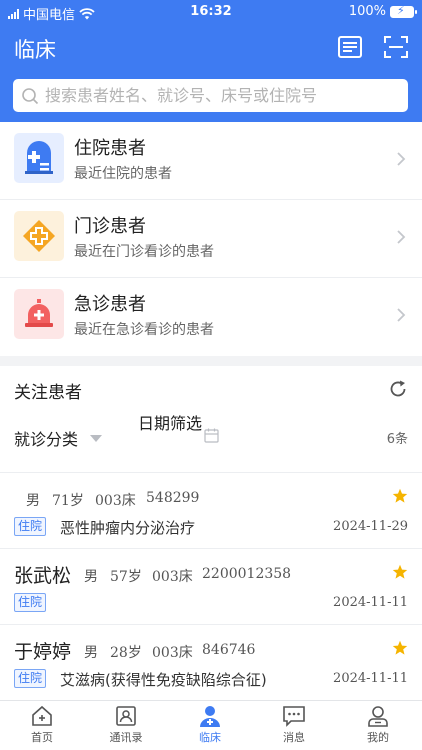  Describe the element at coordinates (247, 574) in the screenshot. I see `patient-id: 2200012358` at that location.